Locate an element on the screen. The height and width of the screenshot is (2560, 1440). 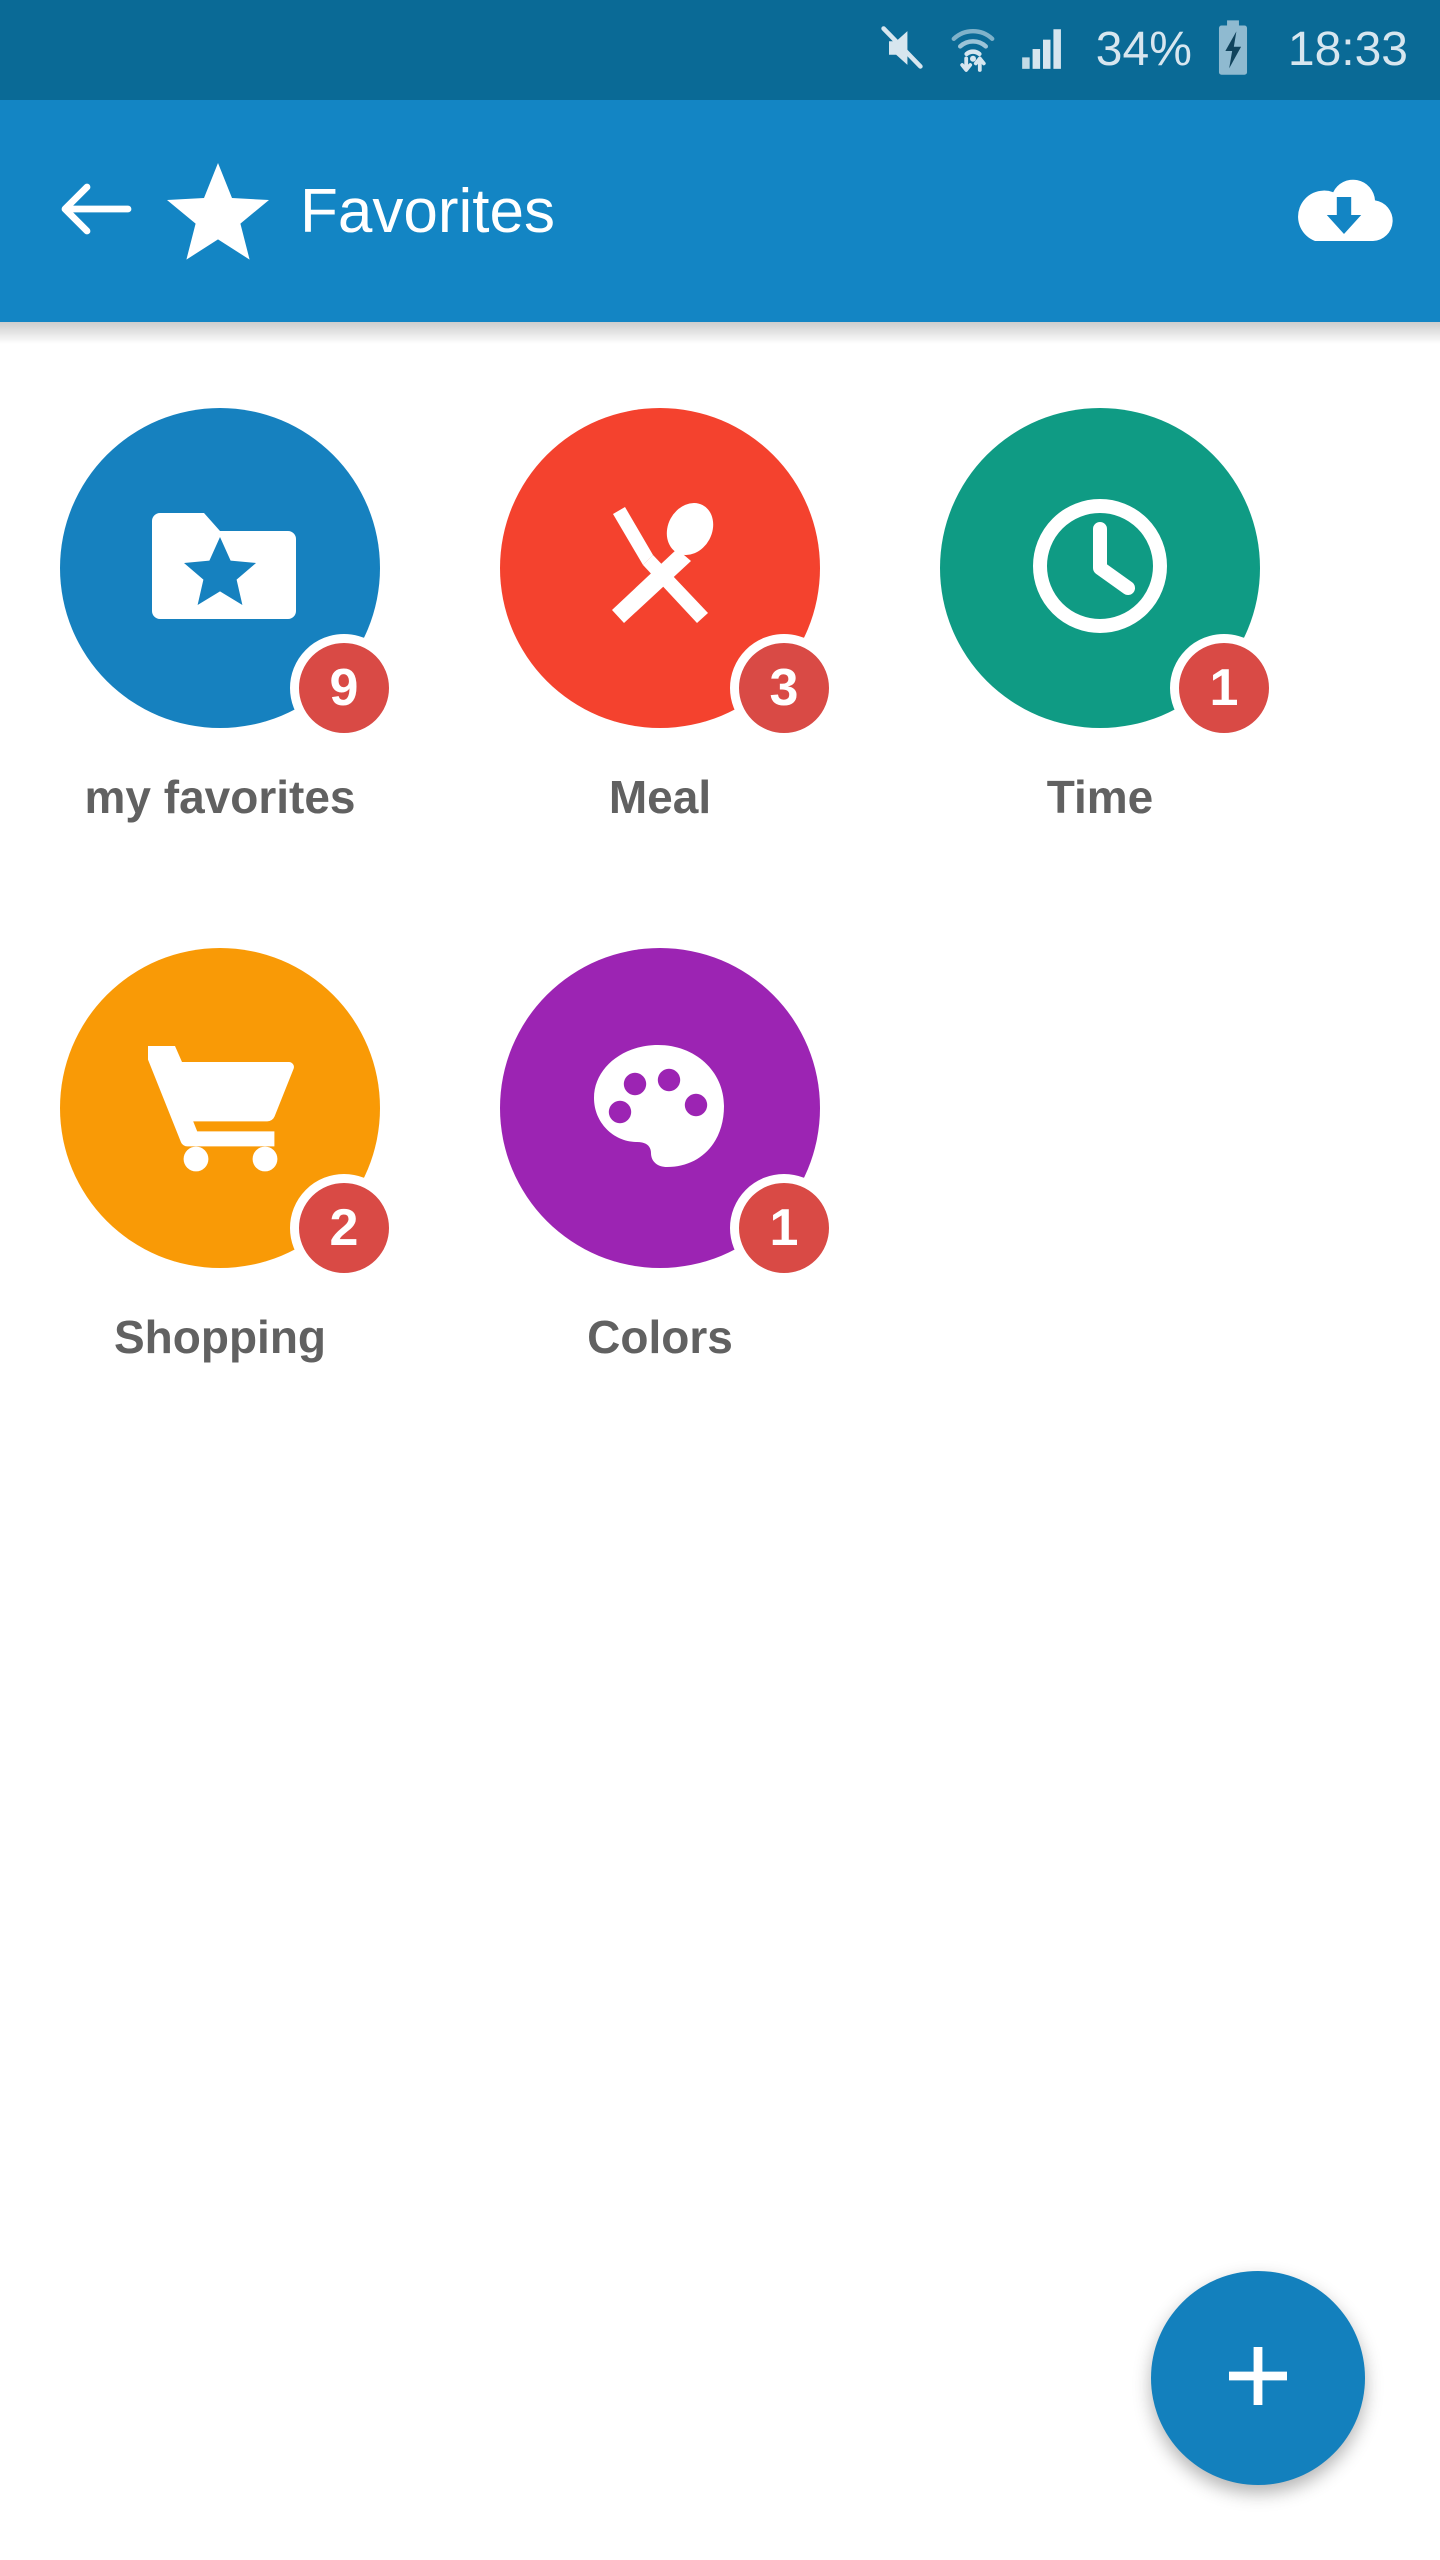
plus-icon is located at coordinates (1258, 2378).